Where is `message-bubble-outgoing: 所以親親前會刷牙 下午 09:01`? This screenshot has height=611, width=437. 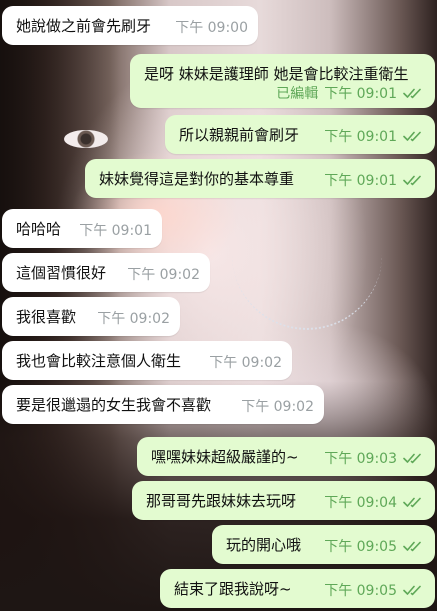 message-bubble-outgoing: 所以親親前會刷牙 下午 09:01 is located at coordinates (300, 134).